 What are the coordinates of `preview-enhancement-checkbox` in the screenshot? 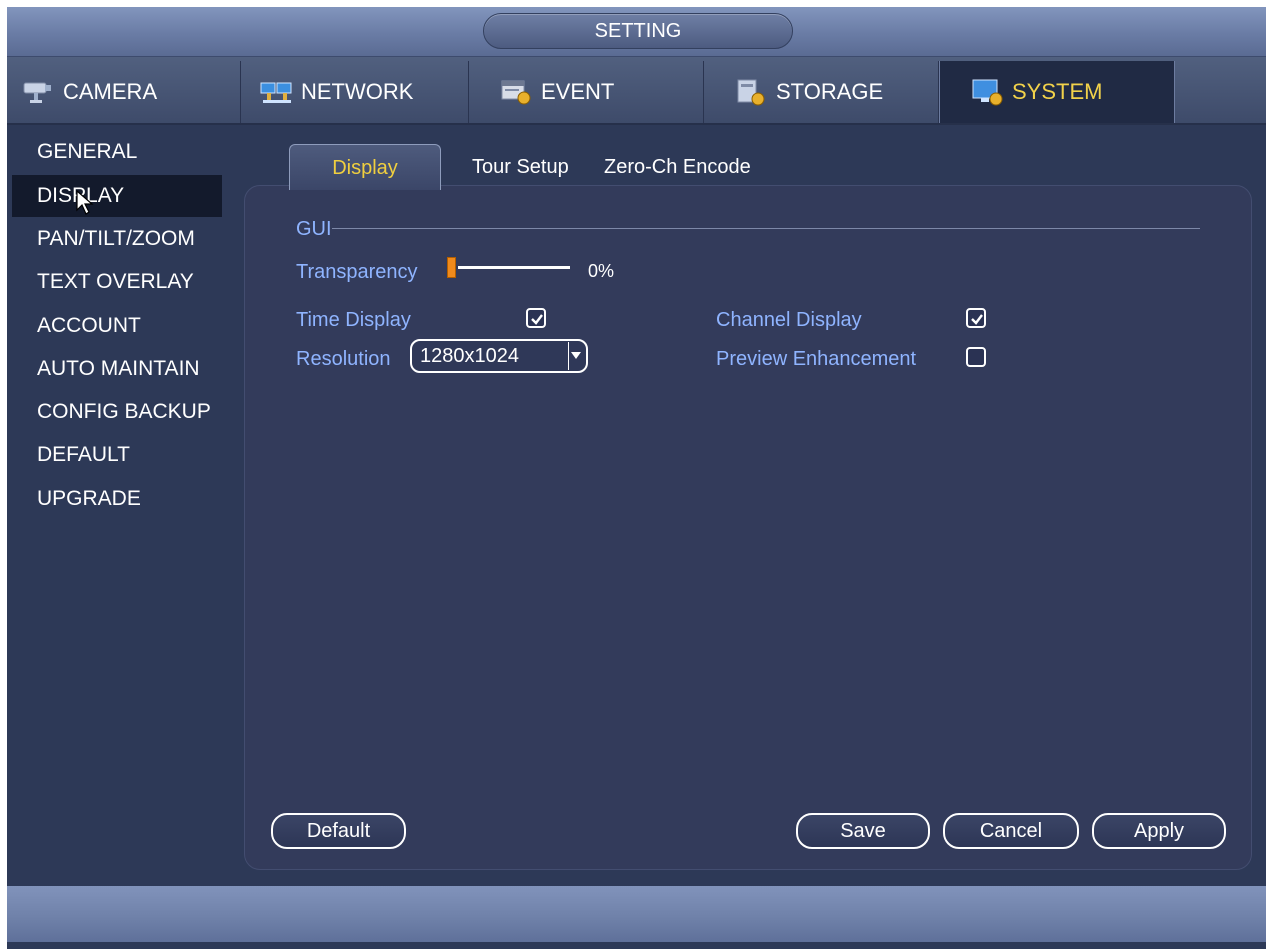 It's located at (976, 357).